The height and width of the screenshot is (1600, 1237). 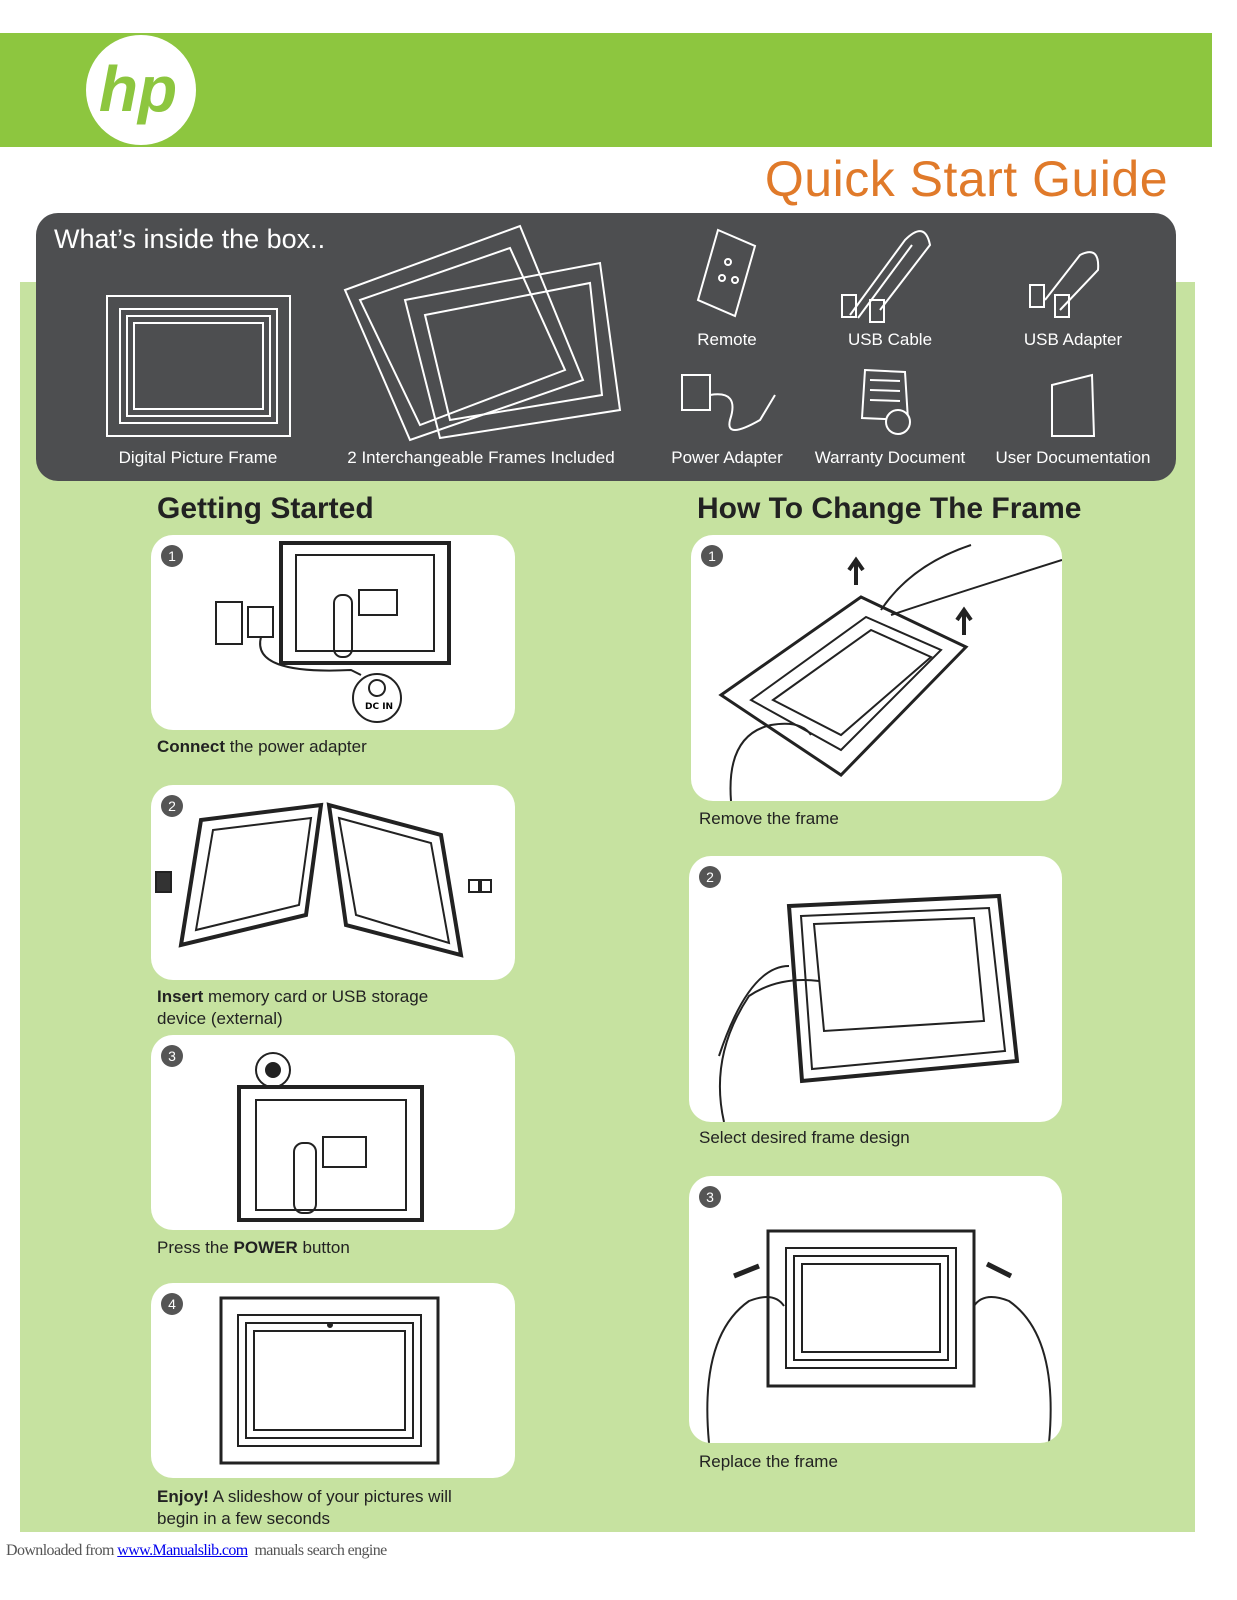 What do you see at coordinates (323, 1247) in the screenshot?
I see `caption-text: button` at bounding box center [323, 1247].